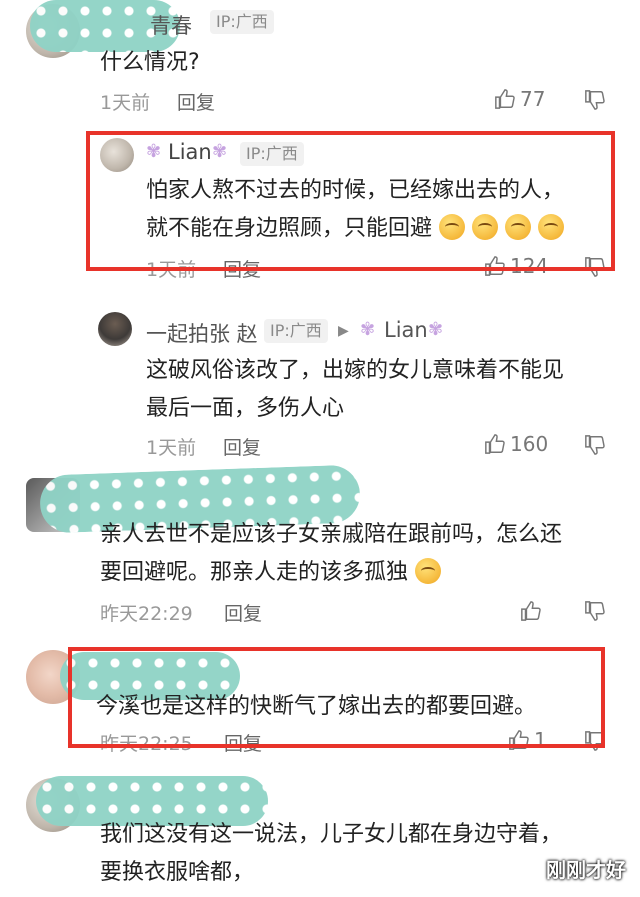 This screenshot has width=640, height=897. What do you see at coordinates (115, 329) in the screenshot?
I see `avatar` at bounding box center [115, 329].